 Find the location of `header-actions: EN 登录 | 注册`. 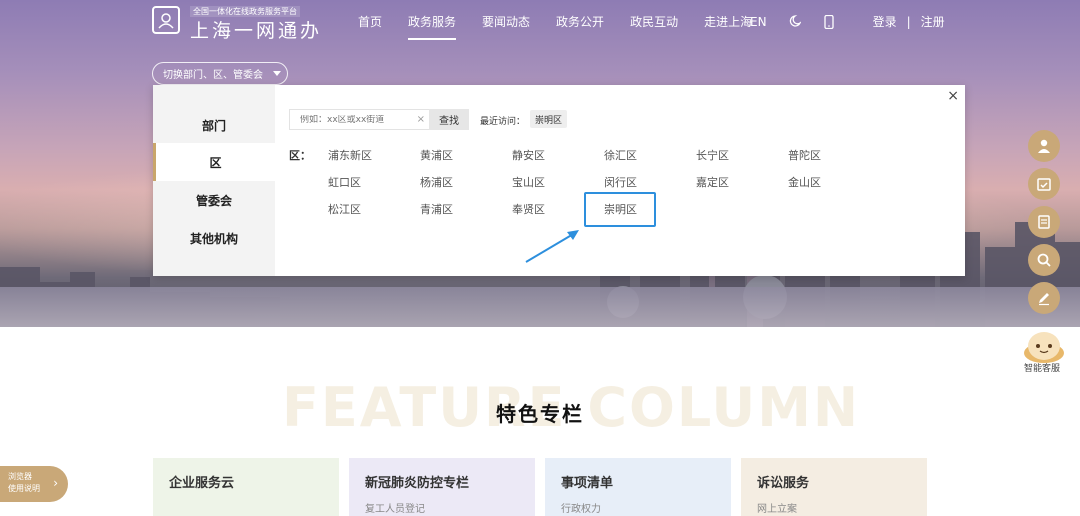

header-actions: EN 登录 | 注册 is located at coordinates (847, 21).